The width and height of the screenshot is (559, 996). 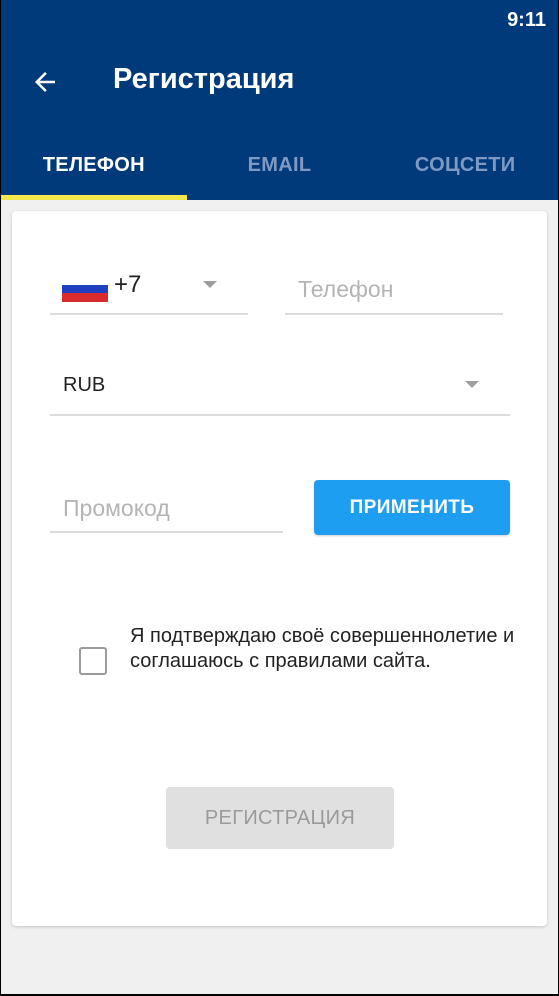 I want to click on age-confirm-checkbox, so click(x=93, y=661).